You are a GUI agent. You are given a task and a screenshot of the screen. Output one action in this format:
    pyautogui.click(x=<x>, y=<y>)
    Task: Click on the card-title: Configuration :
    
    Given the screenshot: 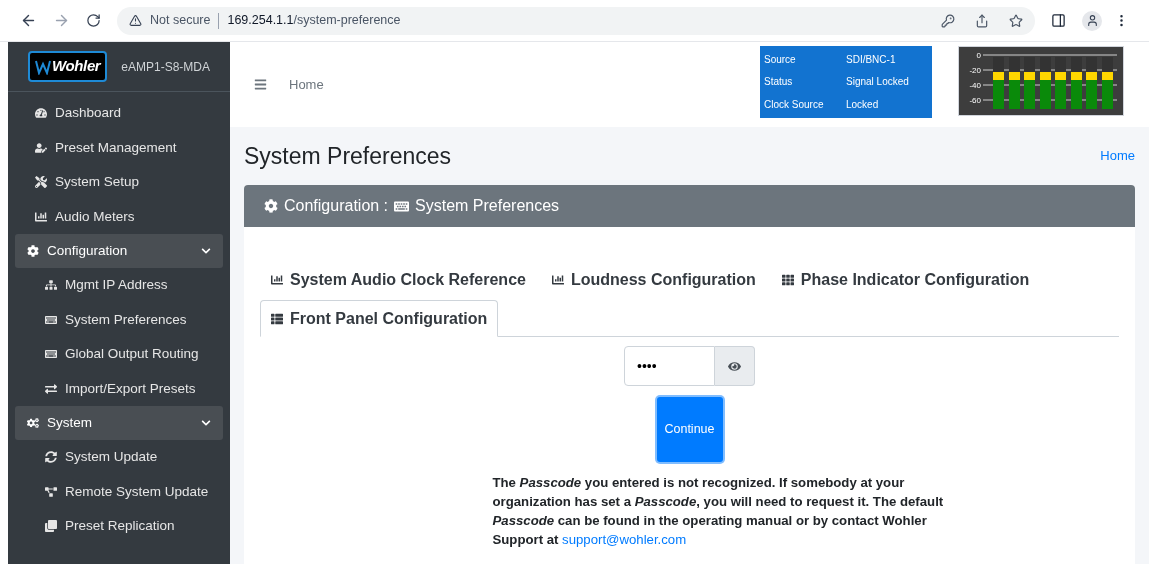 What is the action you would take?
    pyautogui.click(x=336, y=206)
    